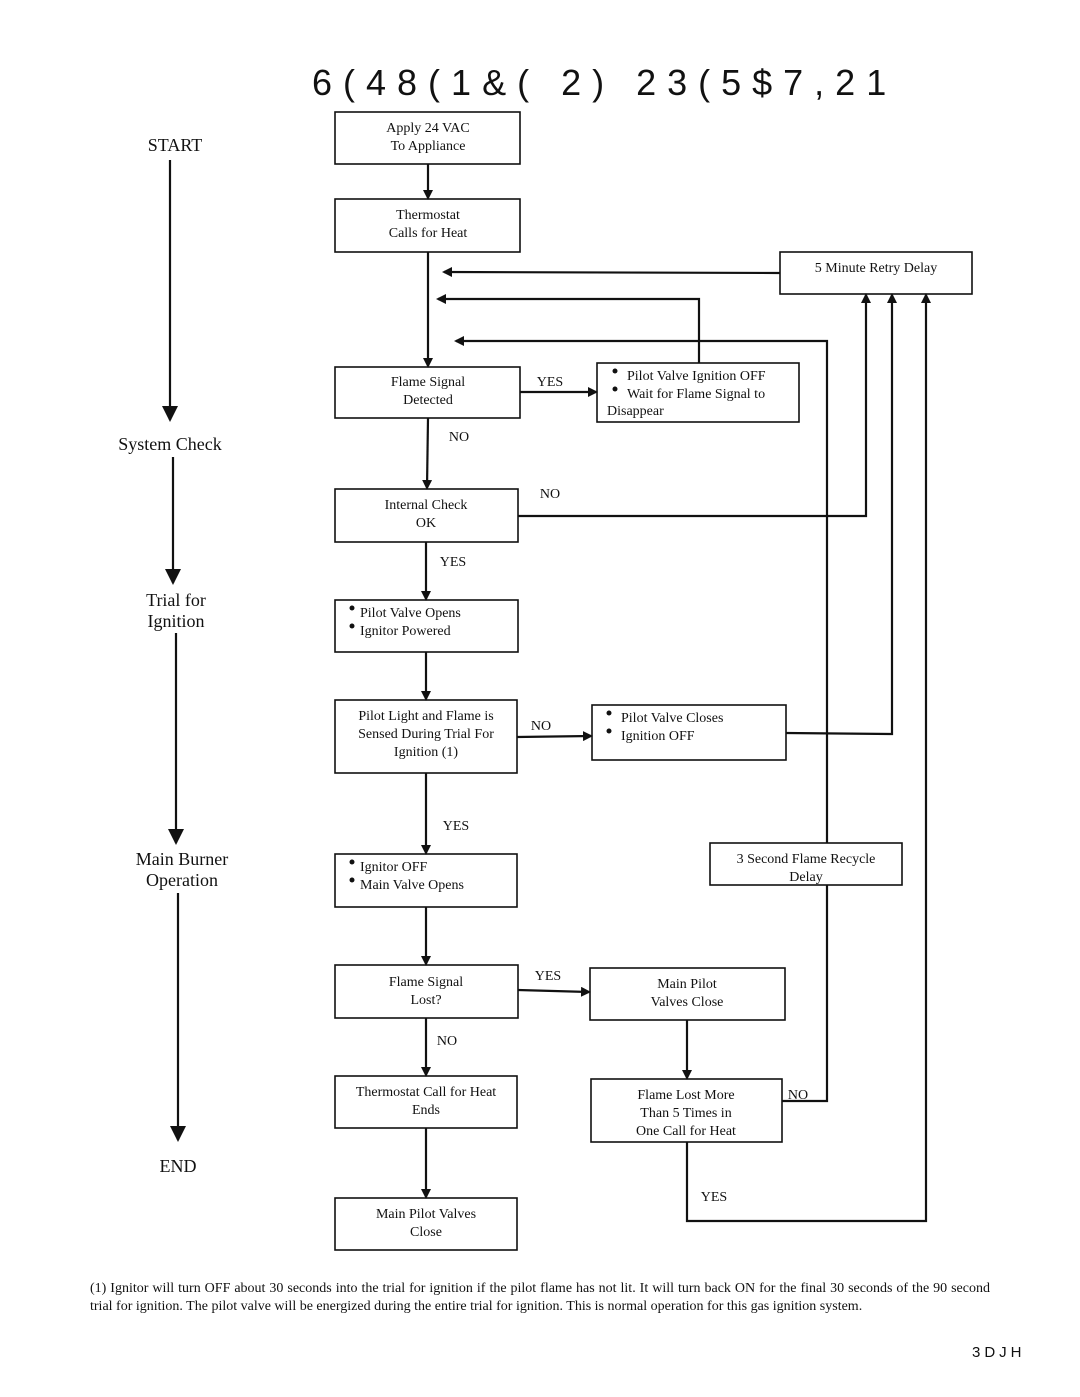  What do you see at coordinates (425, 716) in the screenshot?
I see `svg-text: Pilot Light and Flame is` at bounding box center [425, 716].